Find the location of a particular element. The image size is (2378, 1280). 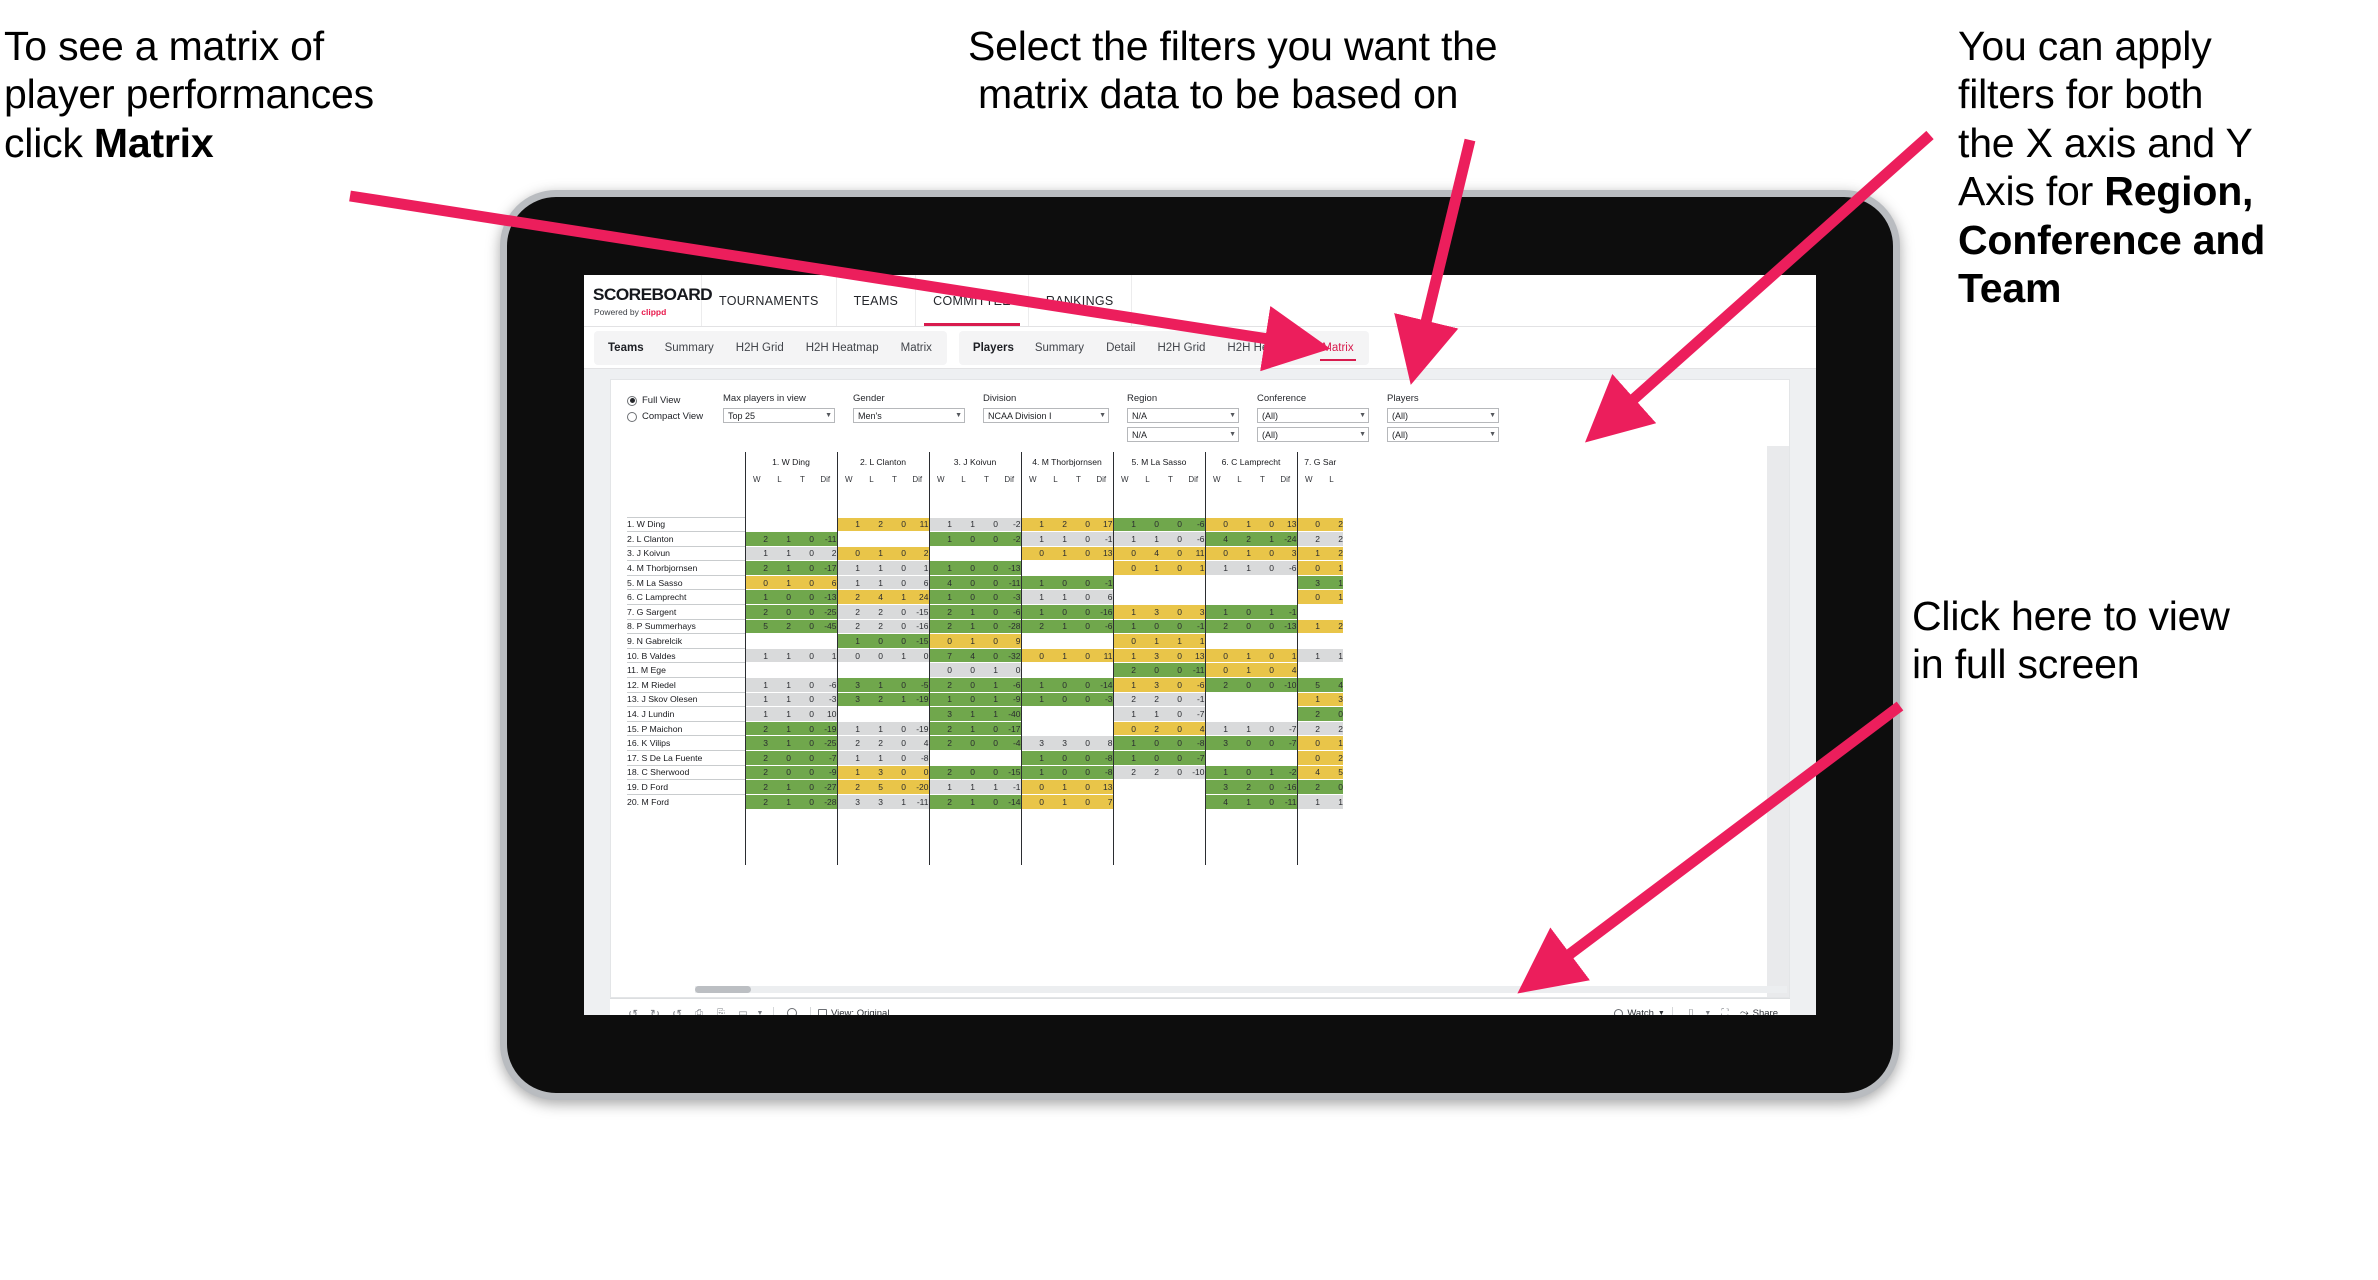

redo-icon: ↻ is located at coordinates (655, 1011).